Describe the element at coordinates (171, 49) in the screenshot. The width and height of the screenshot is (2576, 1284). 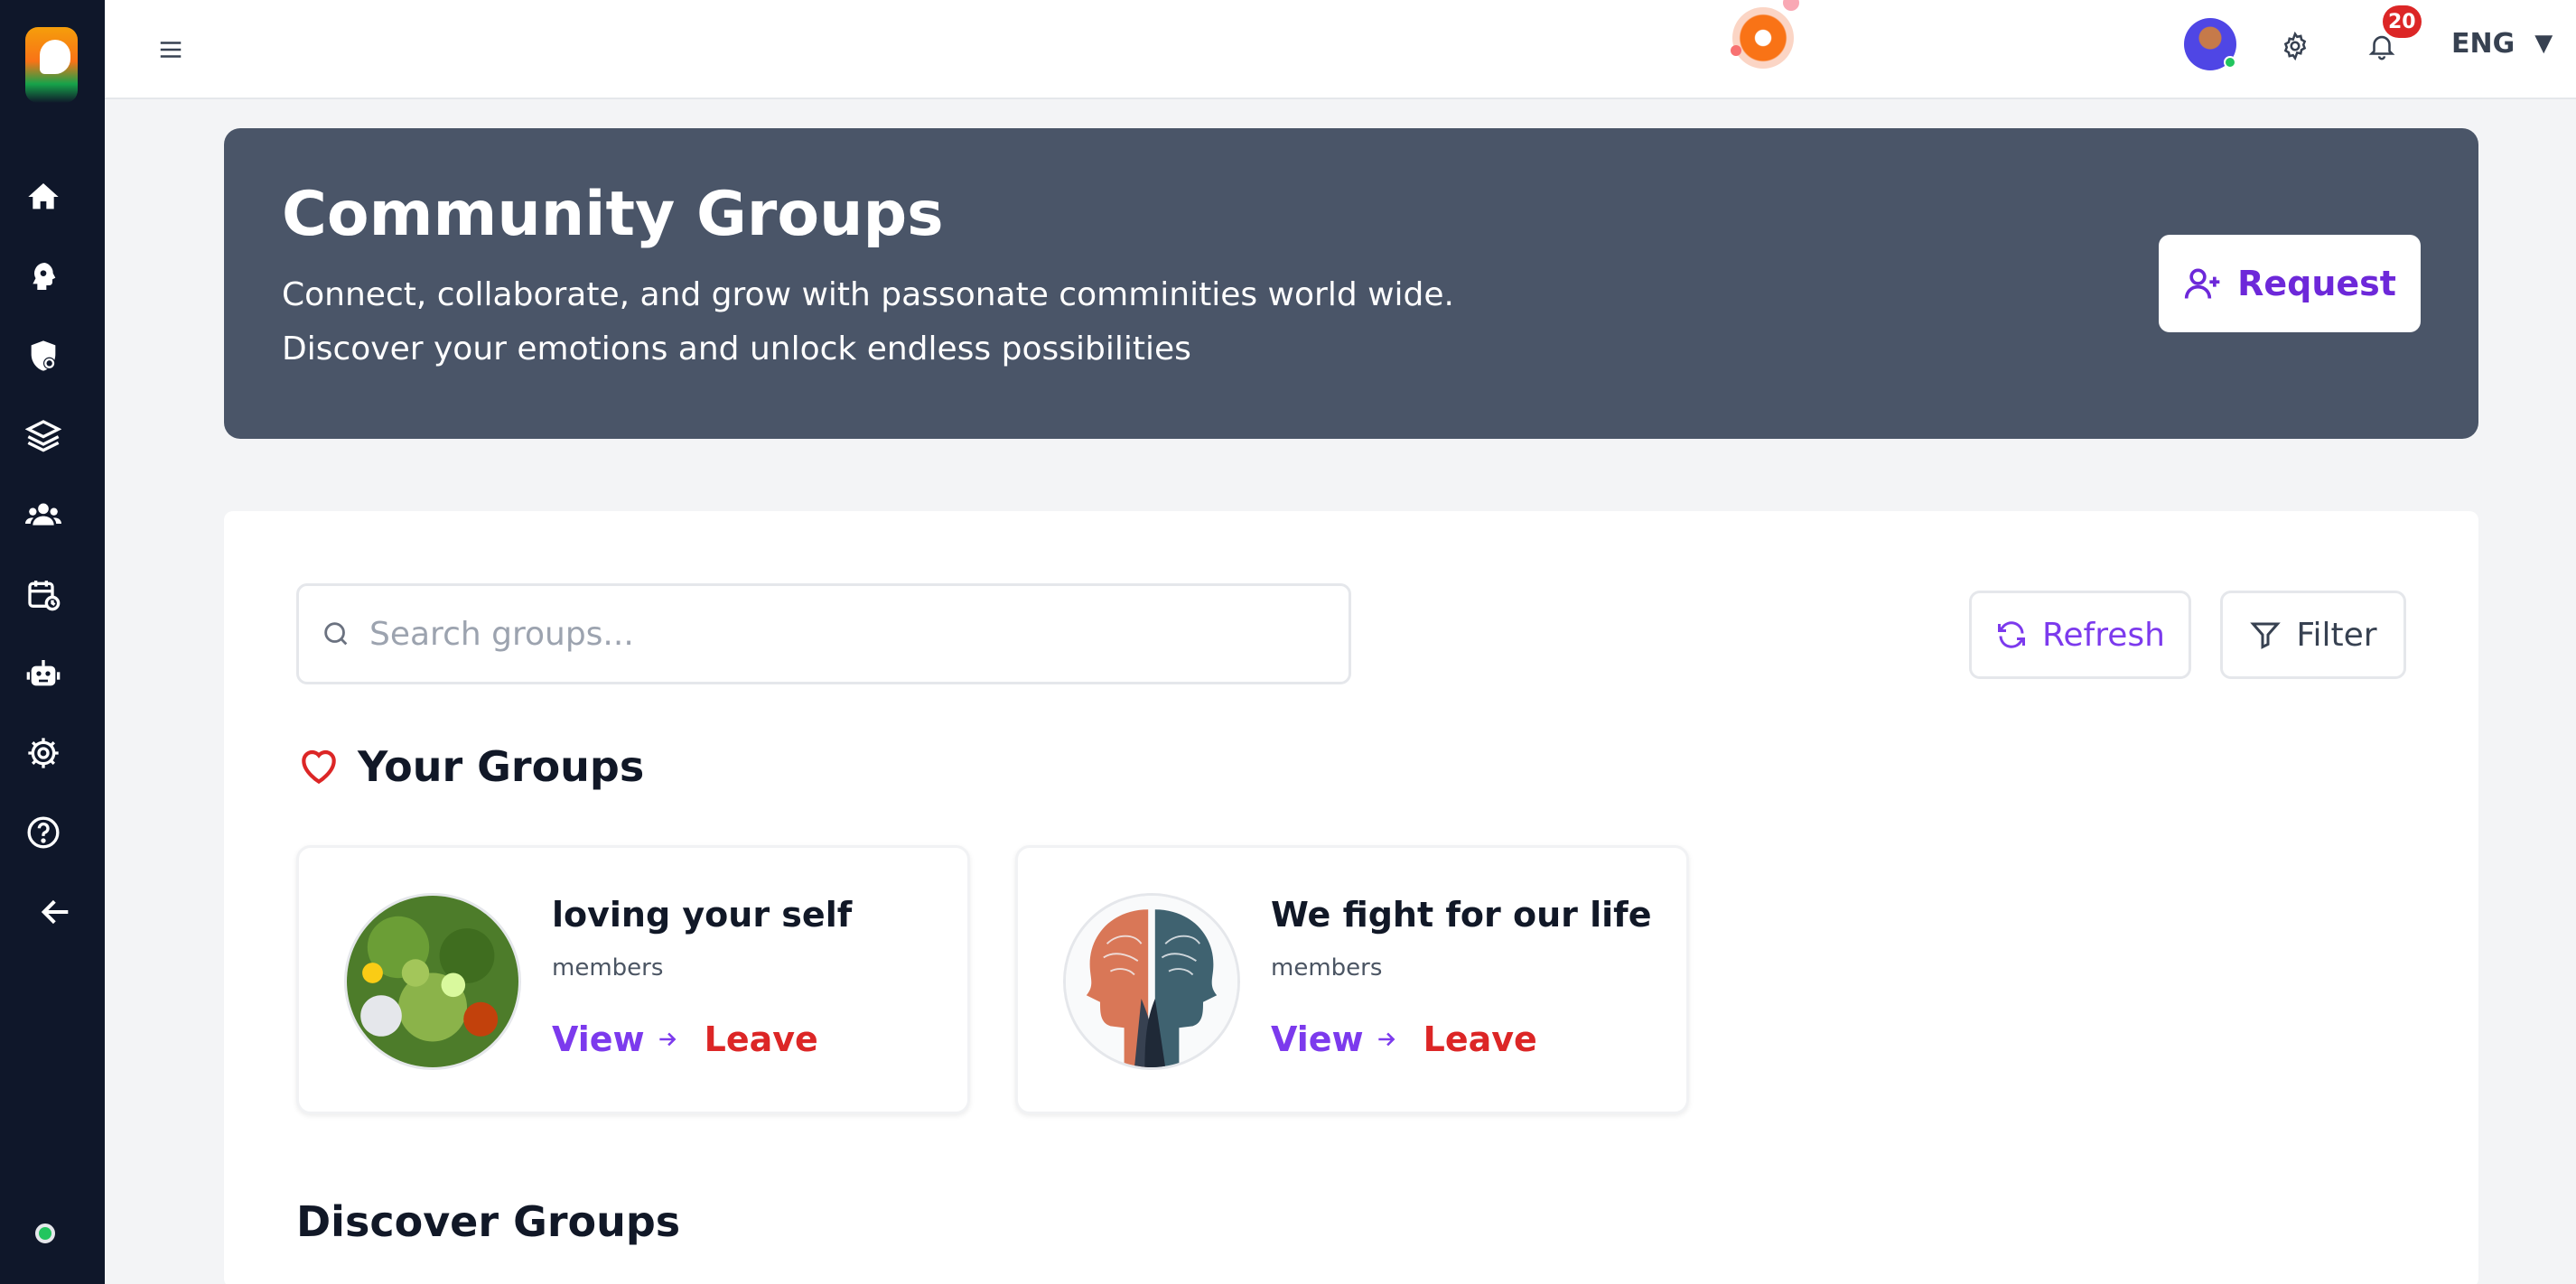
I see `hamburger-menu-icon` at that location.